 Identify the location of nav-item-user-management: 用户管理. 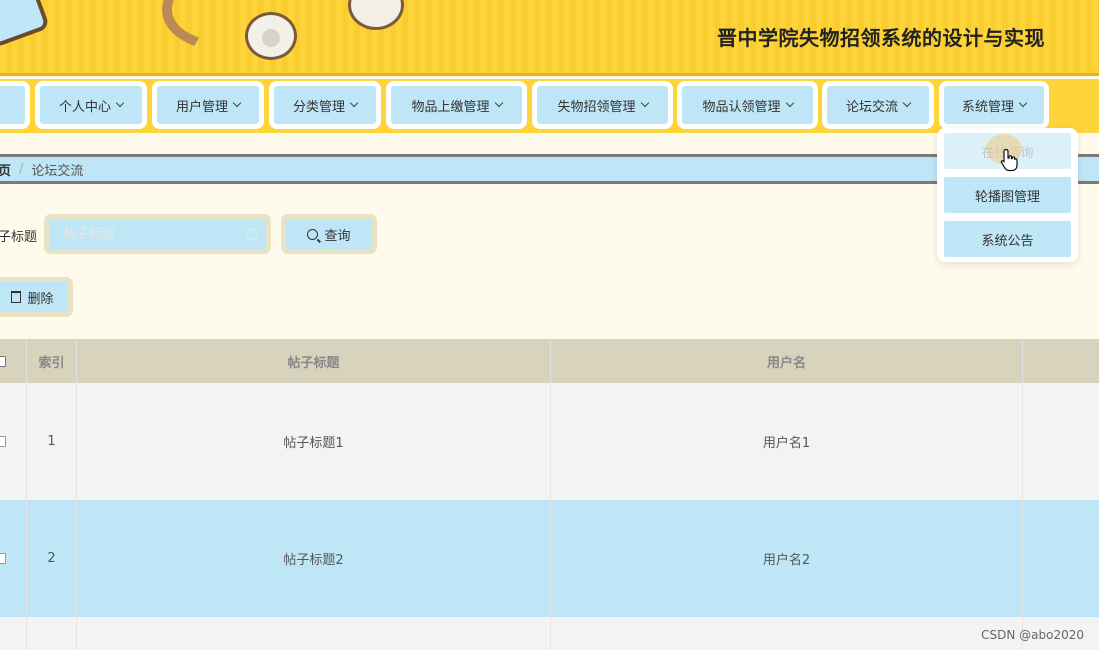
(208, 105).